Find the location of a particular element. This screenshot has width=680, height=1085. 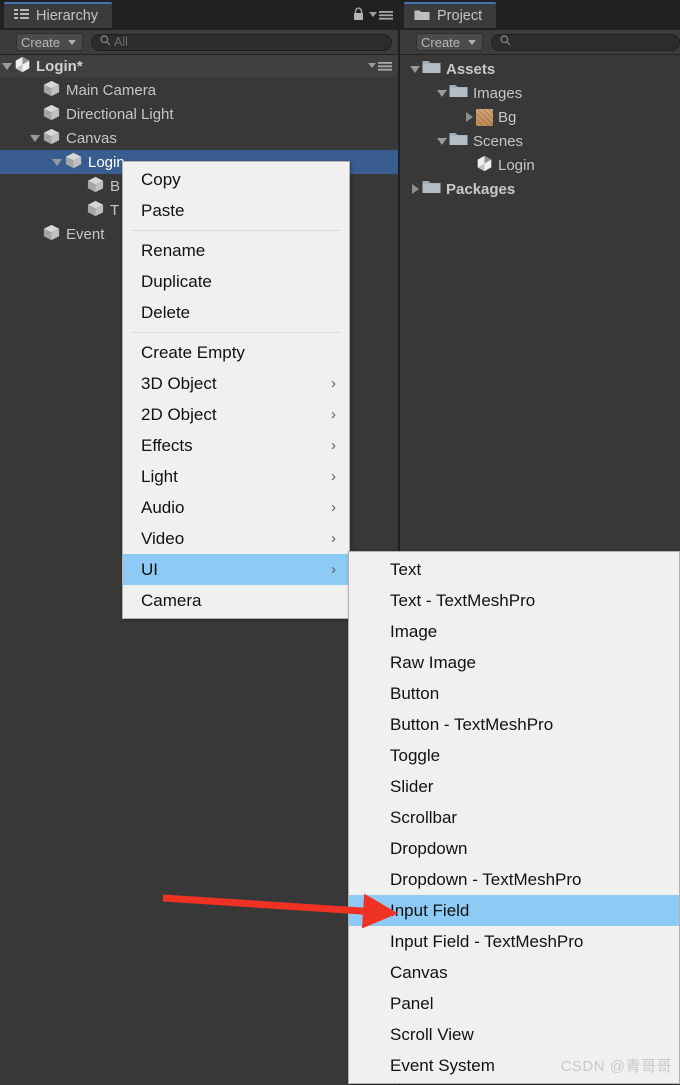

tree-row: Images is located at coordinates (540, 93).